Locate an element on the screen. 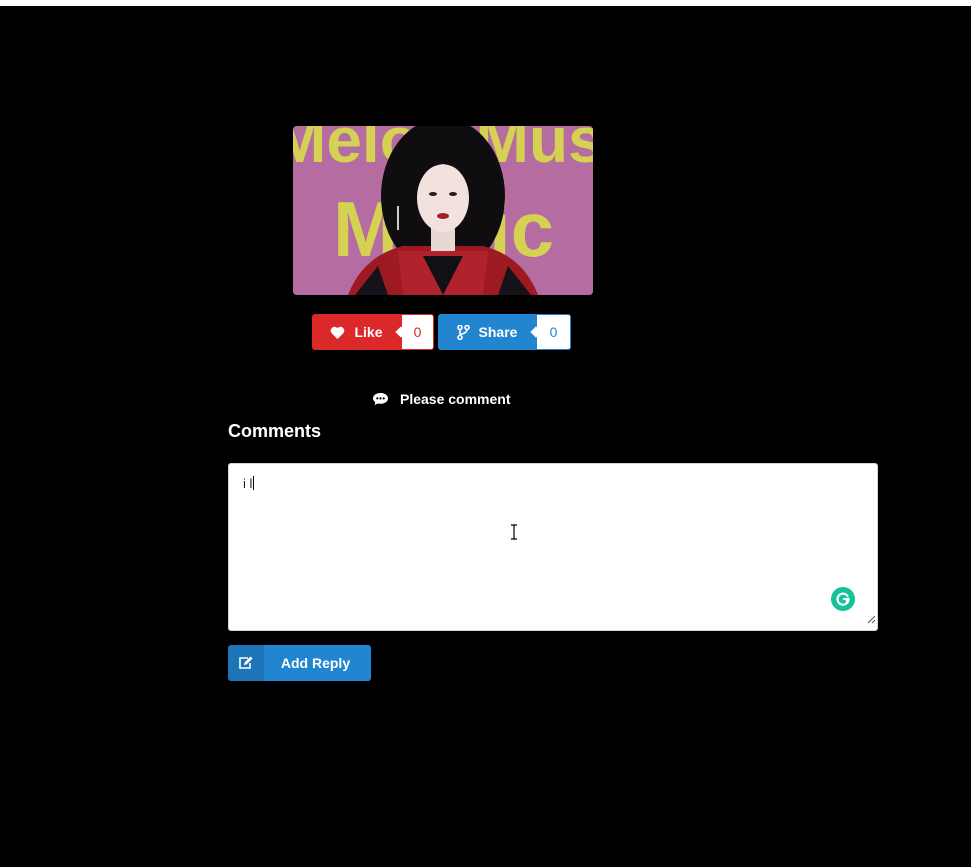 This screenshot has width=971, height=867. grammarly-icon is located at coordinates (843, 599).